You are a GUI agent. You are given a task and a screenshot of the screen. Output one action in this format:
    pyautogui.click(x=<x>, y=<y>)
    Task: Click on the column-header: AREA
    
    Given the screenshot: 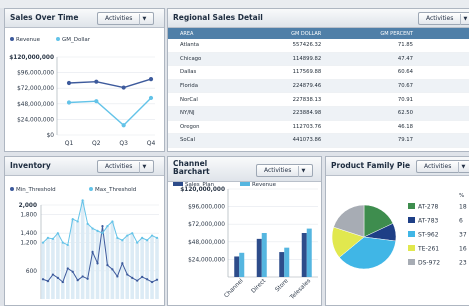 What is the action you would take?
    pyautogui.click(x=209, y=33)
    